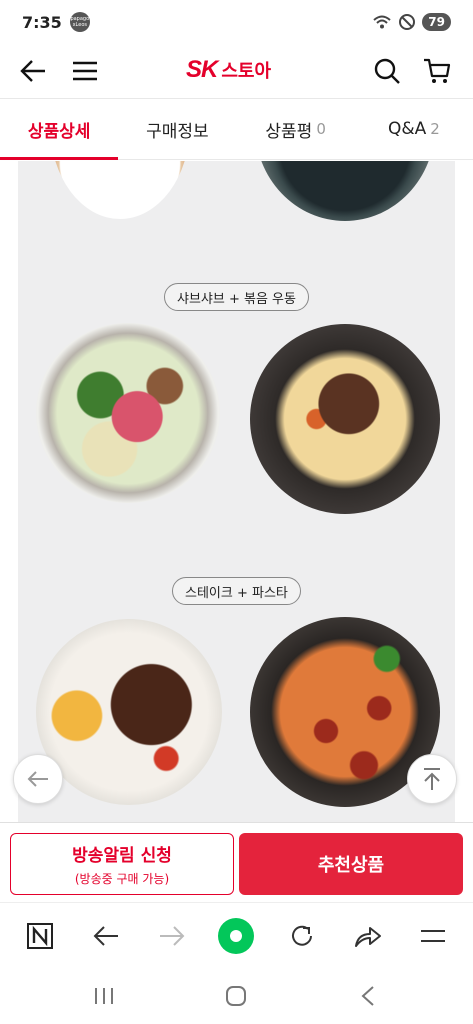 This screenshot has width=473, height=1024. I want to click on refresh-icon, so click(302, 935).